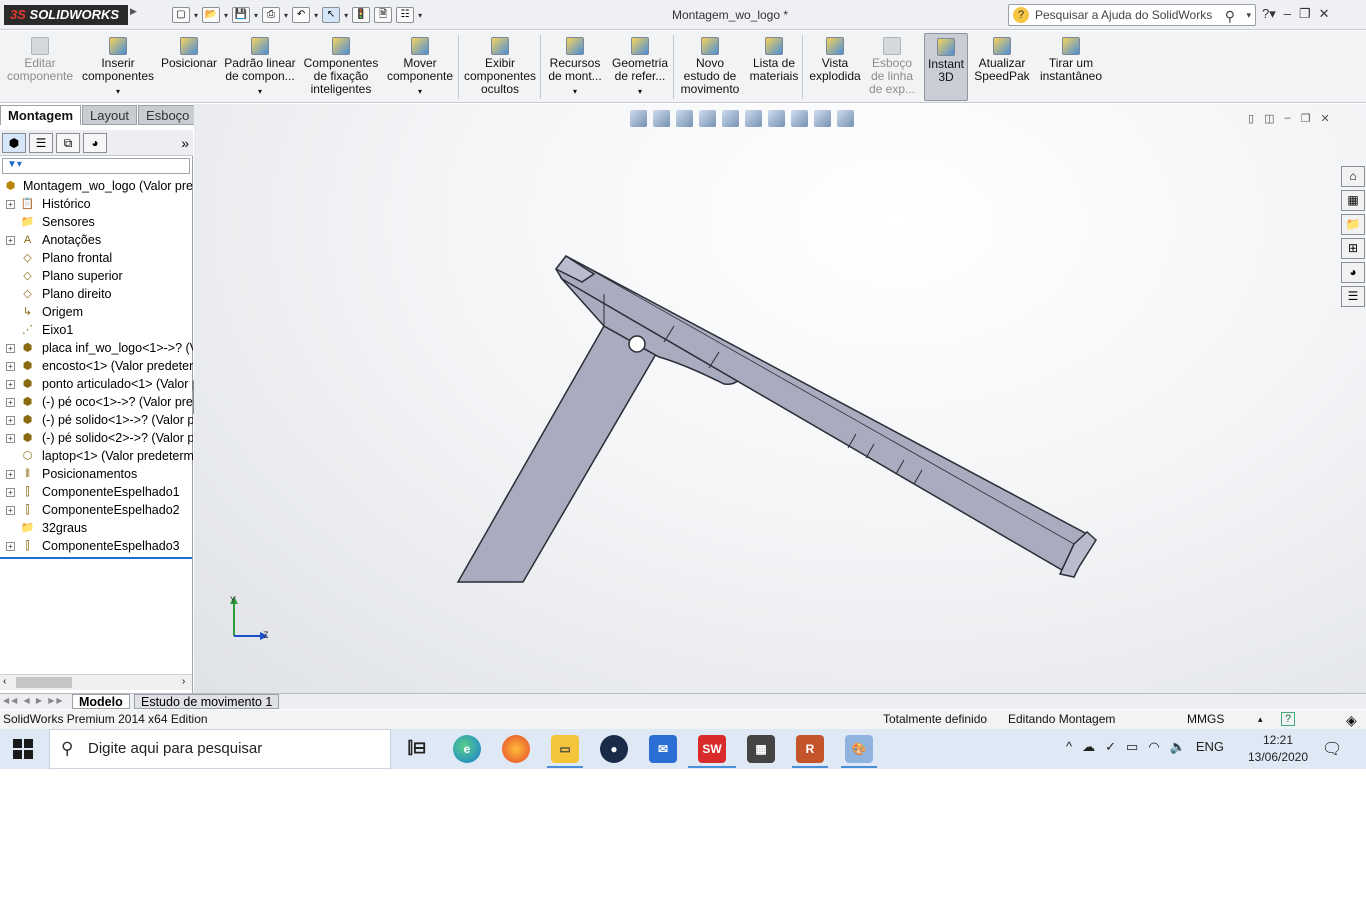 This screenshot has height=907, width=1366. Describe the element at coordinates (1132, 15) in the screenshot. I see `help-search-input: ? Pesquisar a Ajuda do SolidWorks ⚲ ▾` at that location.